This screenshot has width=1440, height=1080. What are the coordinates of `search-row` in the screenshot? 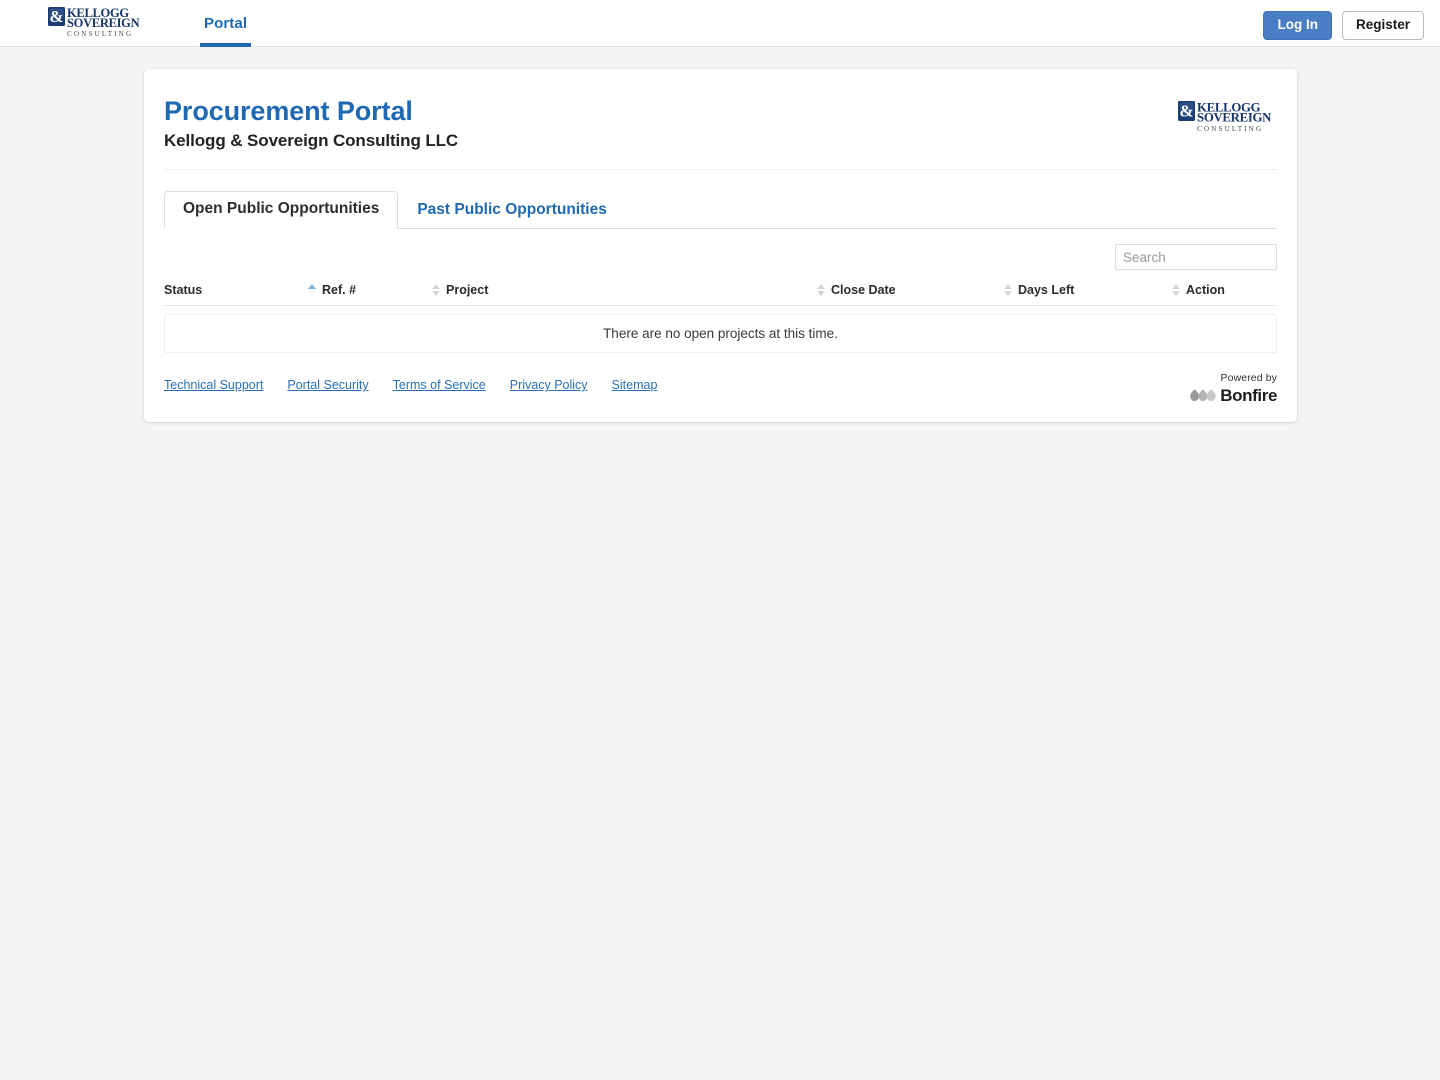 It's located at (720, 257).